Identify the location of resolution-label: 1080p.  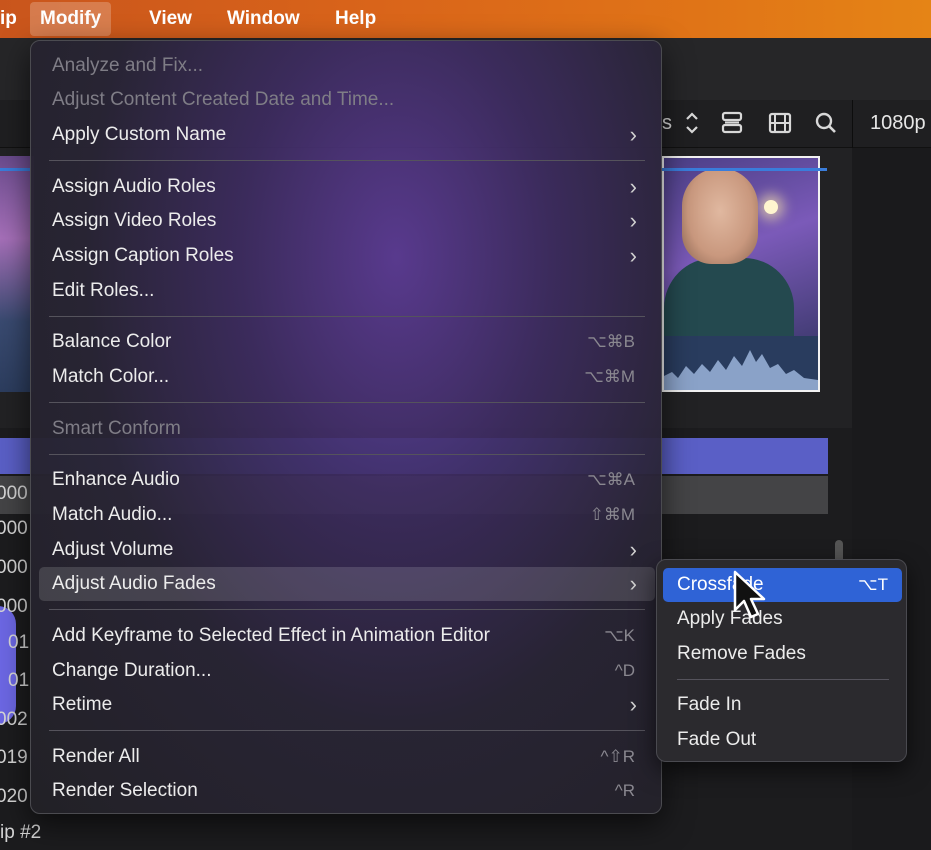
(898, 123).